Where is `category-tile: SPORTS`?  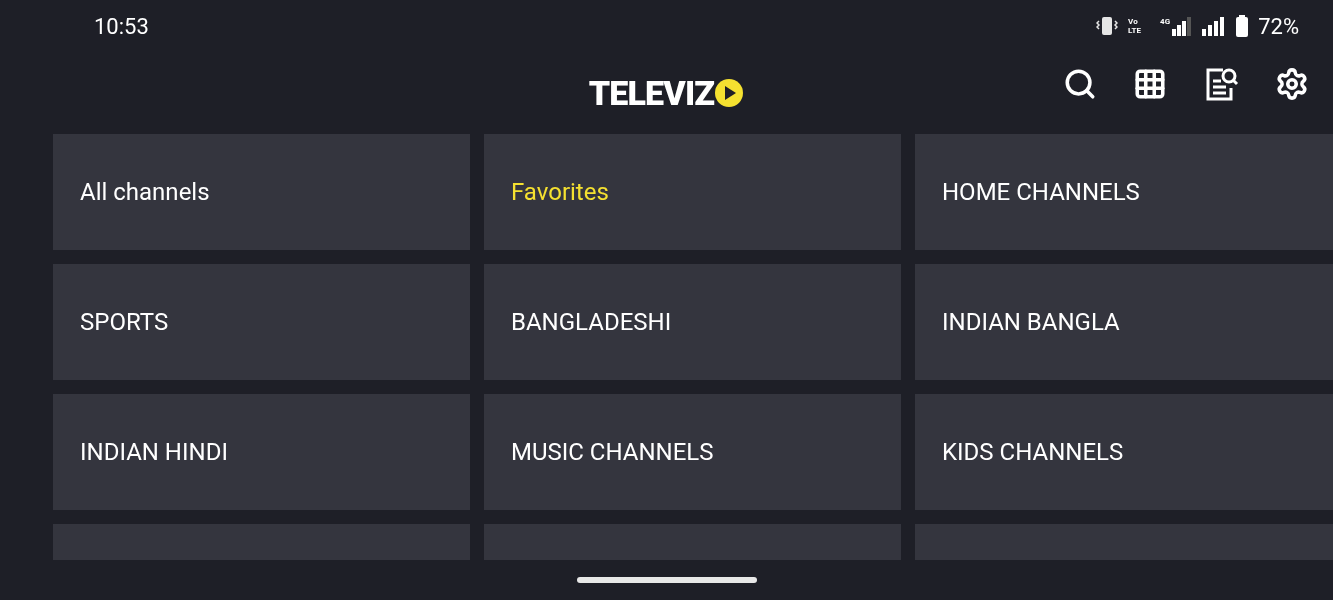
category-tile: SPORTS is located at coordinates (261, 322).